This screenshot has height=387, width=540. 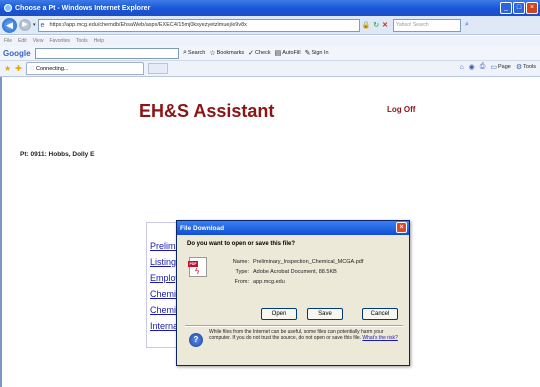 I want to click on google-search-button: ⌕ Search, so click(x=194, y=53).